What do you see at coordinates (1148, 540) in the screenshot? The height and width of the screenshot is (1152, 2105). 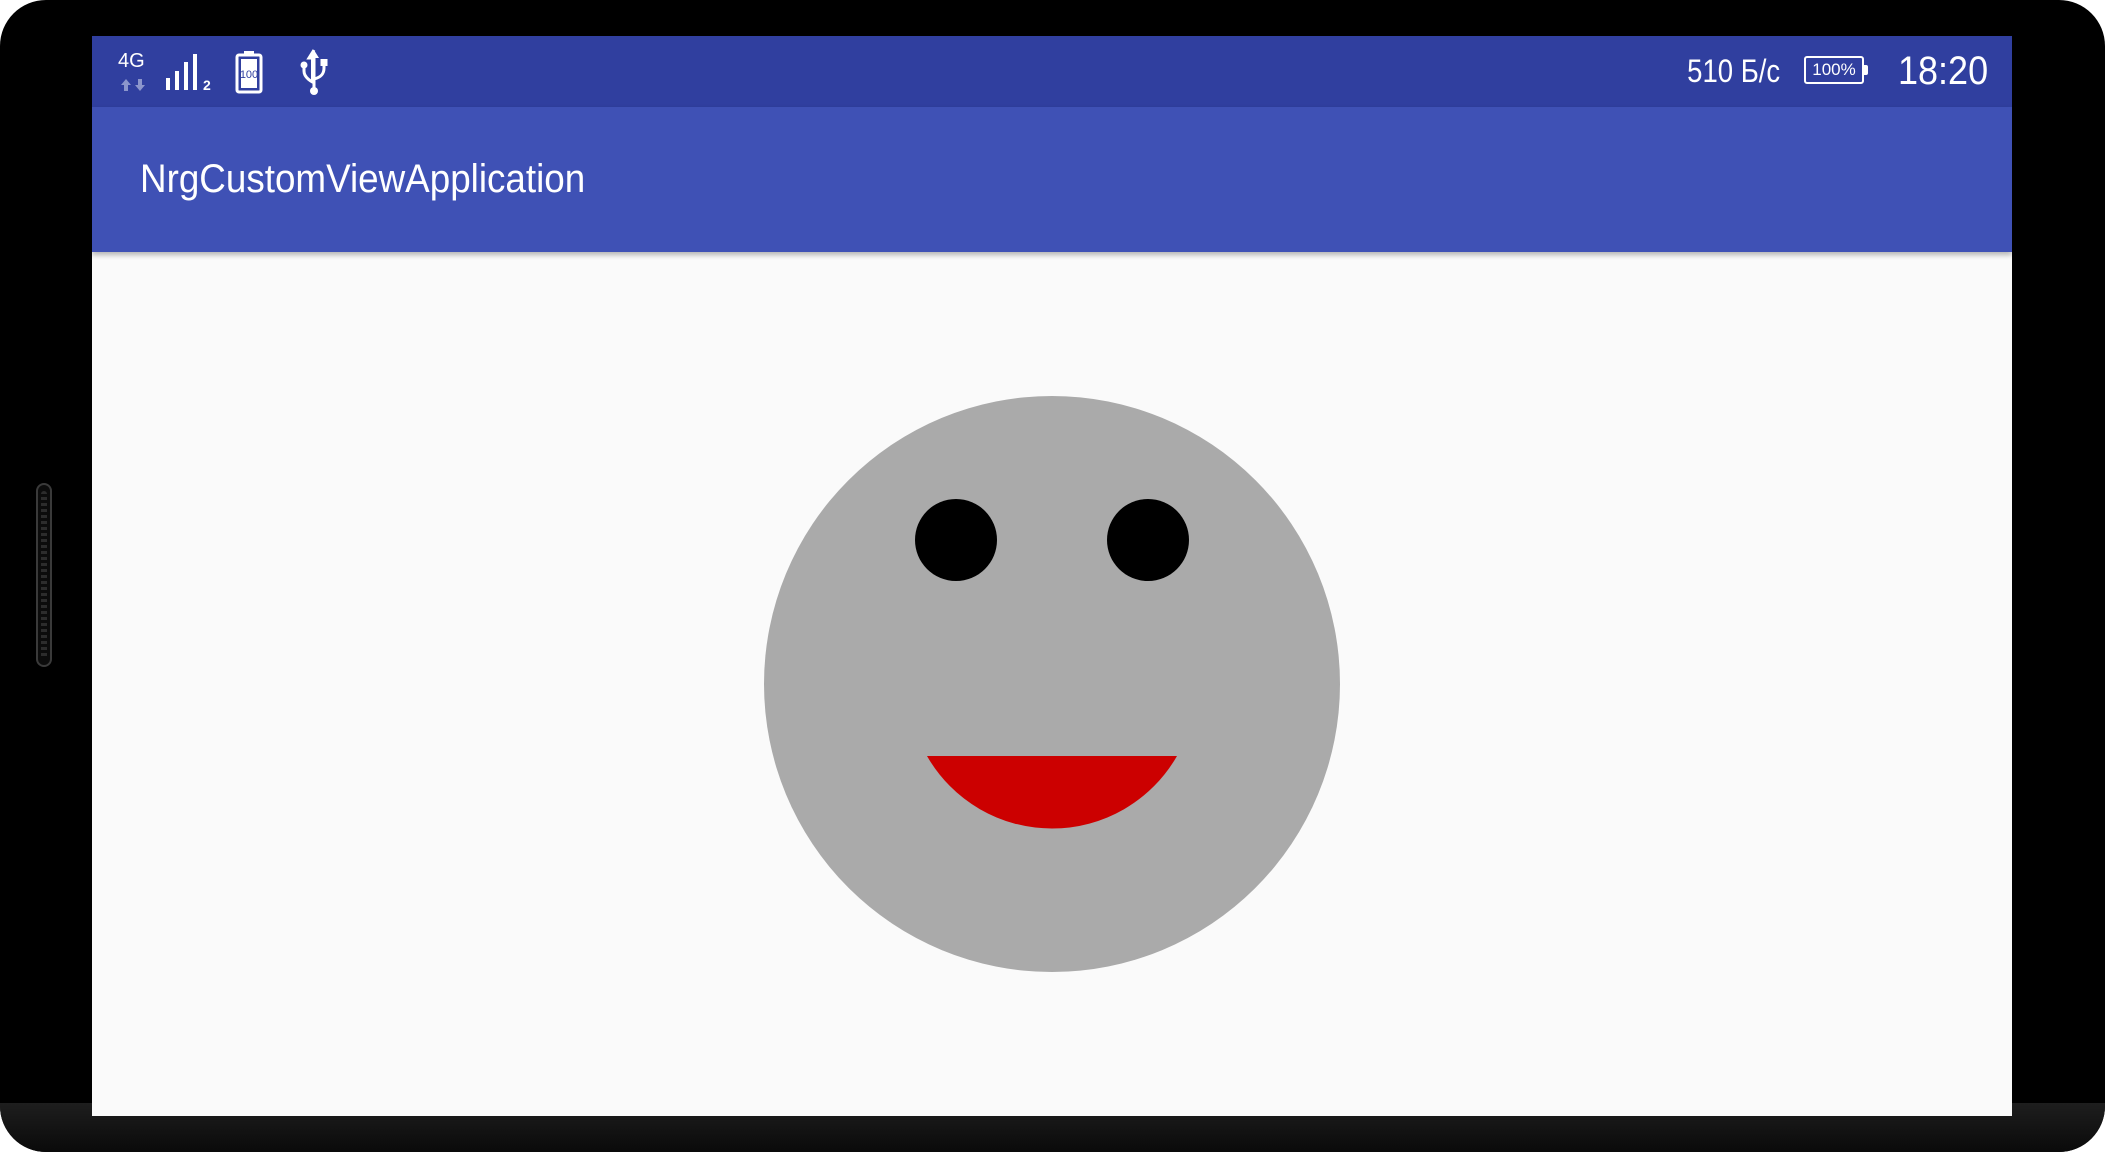 I see `right-eye` at bounding box center [1148, 540].